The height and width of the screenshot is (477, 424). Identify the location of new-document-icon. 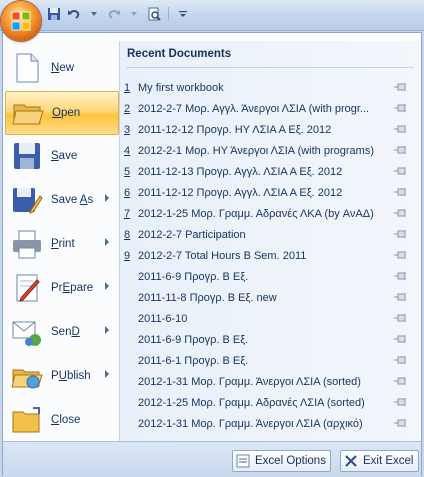
(27, 68).